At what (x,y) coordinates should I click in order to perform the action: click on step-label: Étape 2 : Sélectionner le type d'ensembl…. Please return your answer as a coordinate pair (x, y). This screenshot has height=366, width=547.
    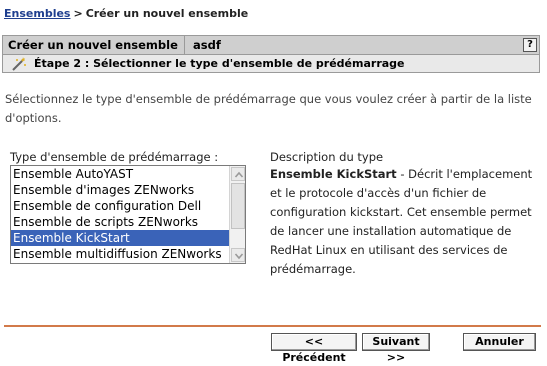
    Looking at the image, I should click on (219, 63).